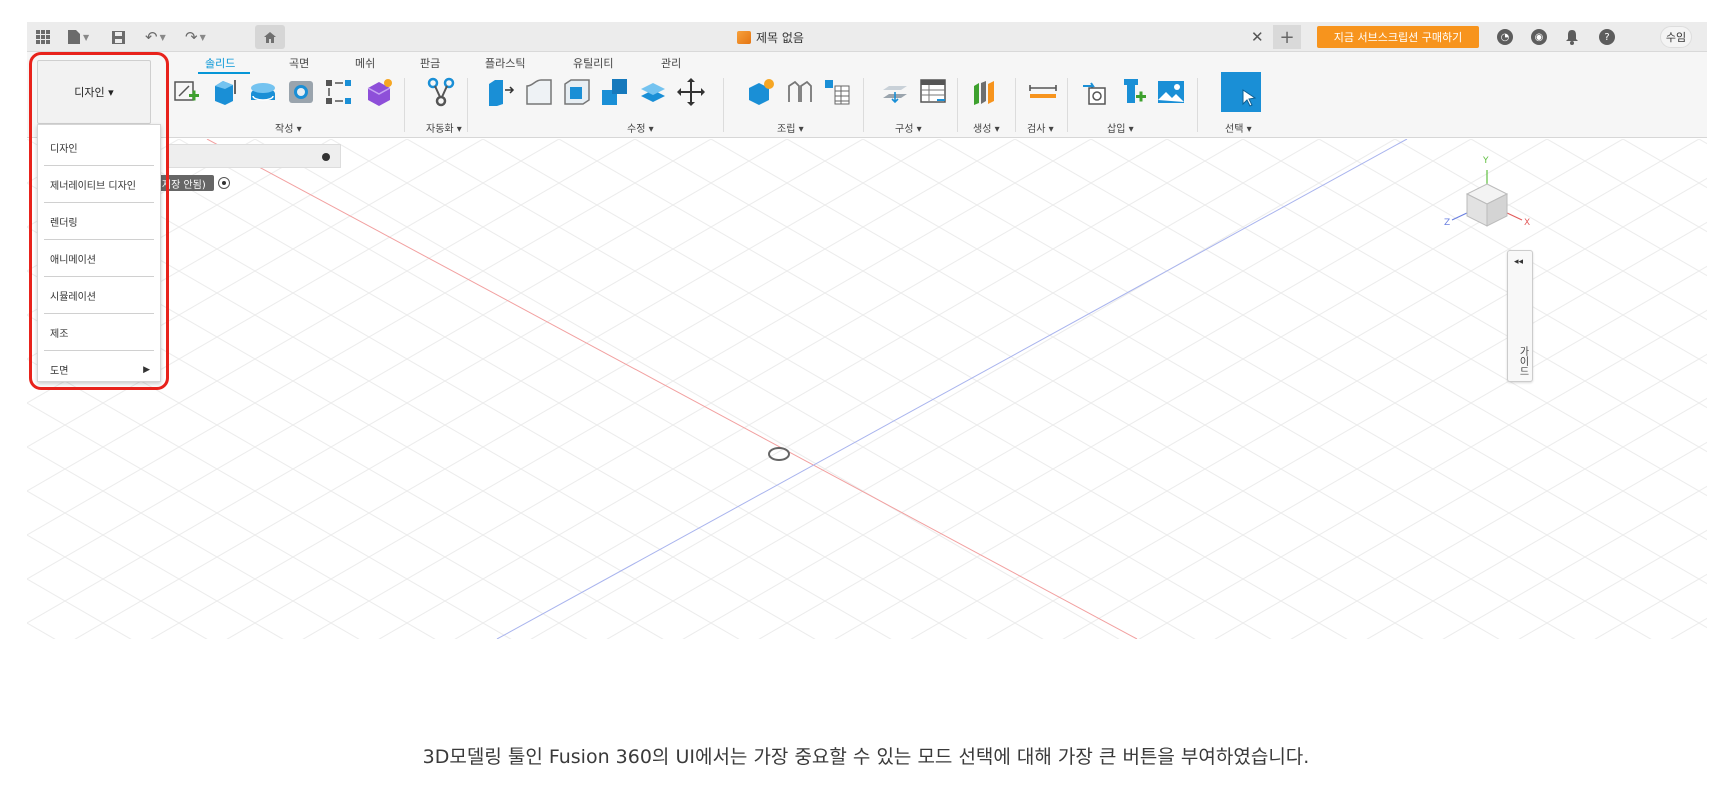 Image resolution: width=1732 pixels, height=786 pixels. Describe the element at coordinates (986, 127) in the screenshot. I see `group-label-generate: 생성 ▾` at that location.